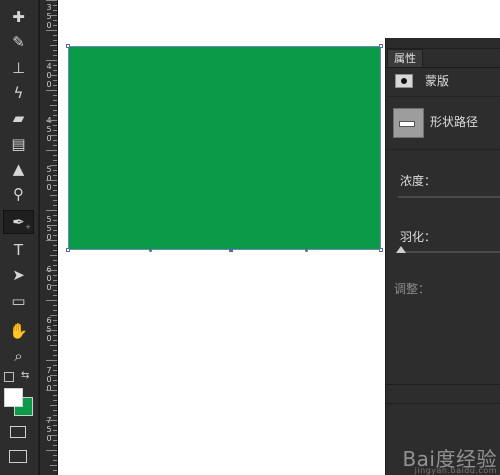 Image resolution: width=500 pixels, height=475 pixels. I want to click on dodge-icon: ⚲, so click(18, 194).